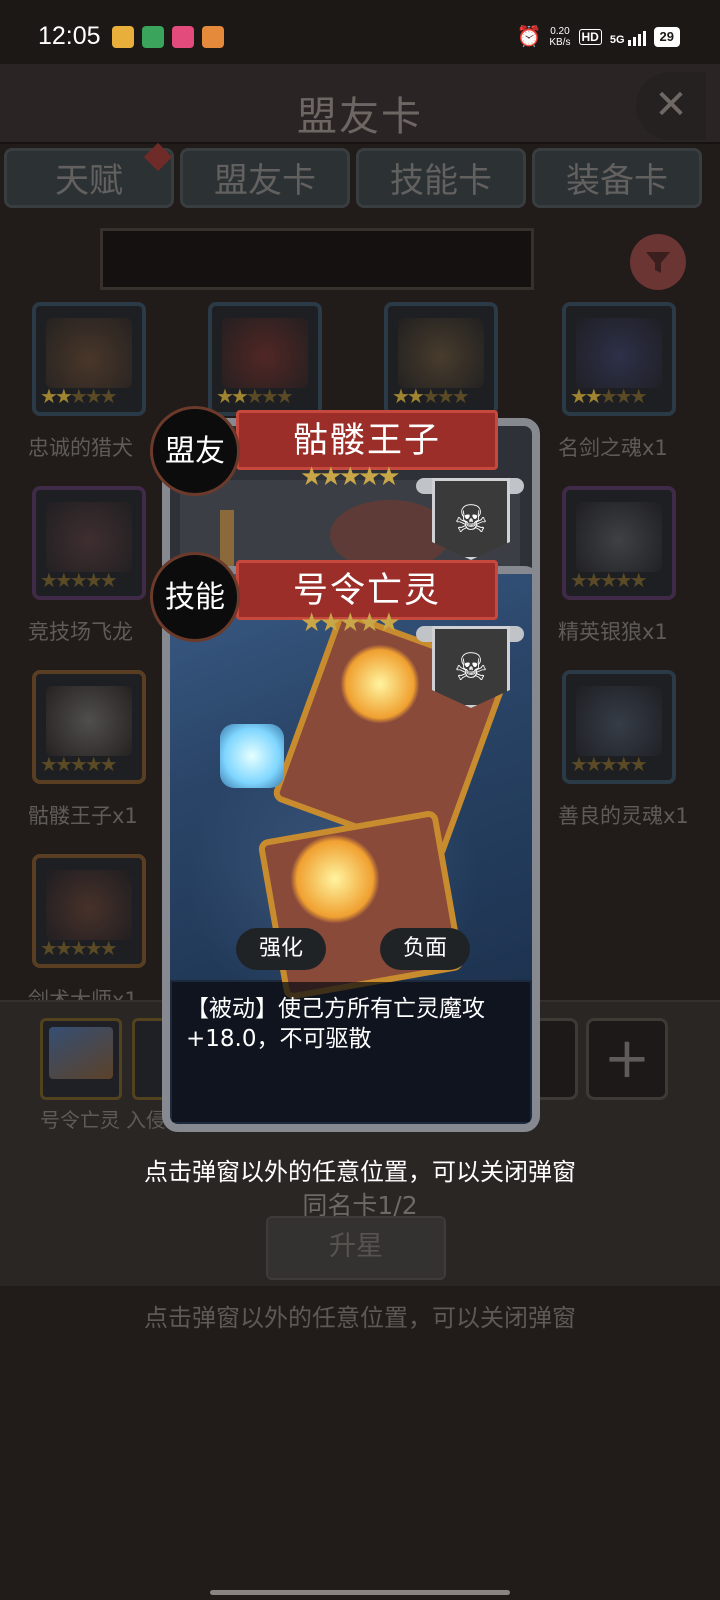  I want to click on add-button: +, so click(627, 1059).